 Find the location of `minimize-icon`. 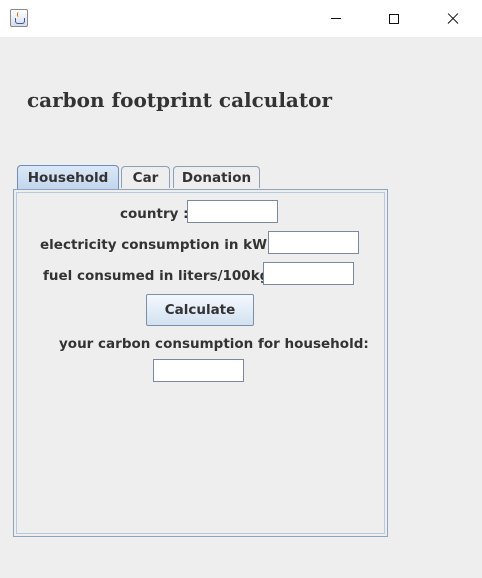

minimize-icon is located at coordinates (336, 18).